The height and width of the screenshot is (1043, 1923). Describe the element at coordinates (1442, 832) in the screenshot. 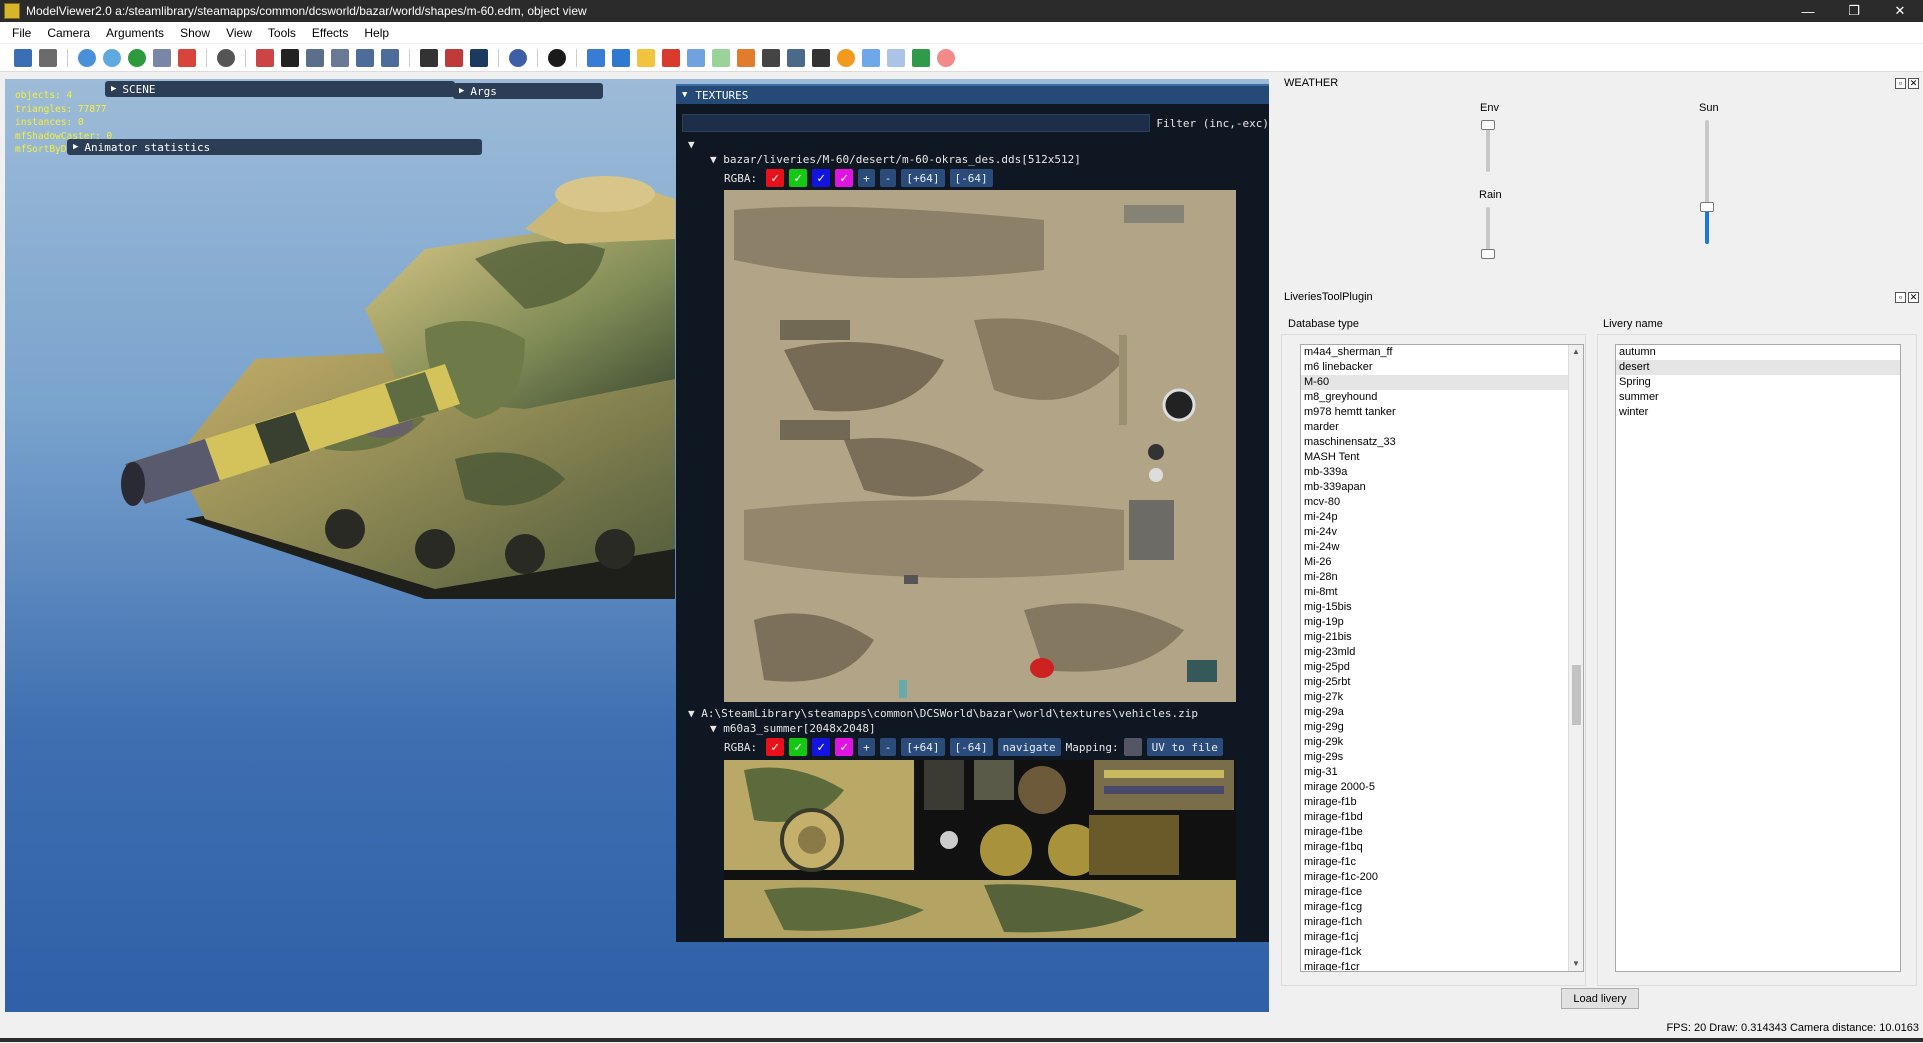

I see `list-item: mirage-f1be` at that location.